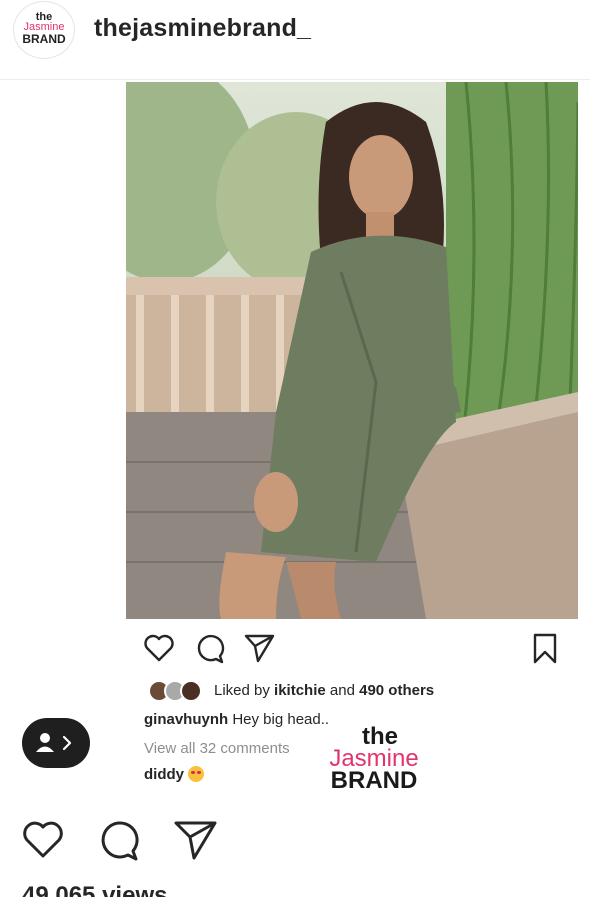 This screenshot has width=590, height=897. I want to click on likes-text: Liked by ikitchie and 490 others, so click(324, 690).